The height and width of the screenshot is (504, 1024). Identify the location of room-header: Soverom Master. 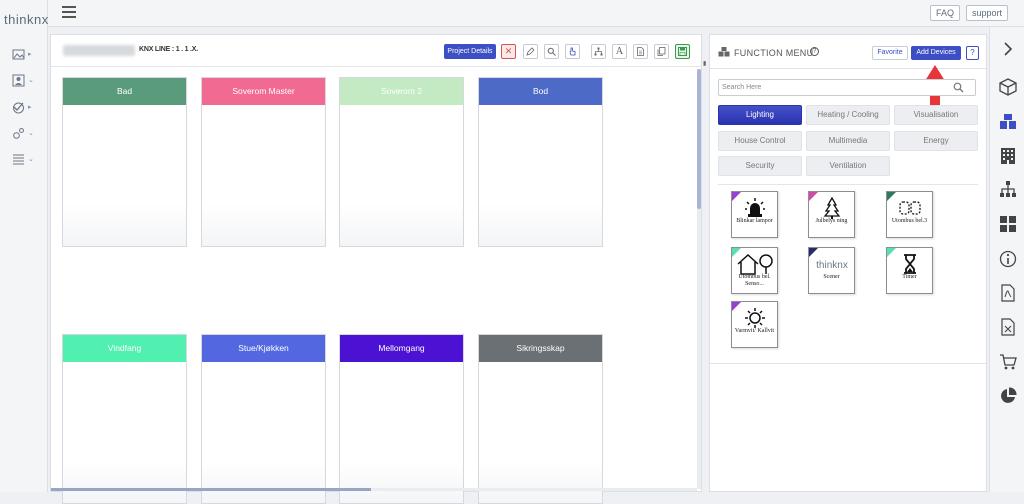
(263, 91).